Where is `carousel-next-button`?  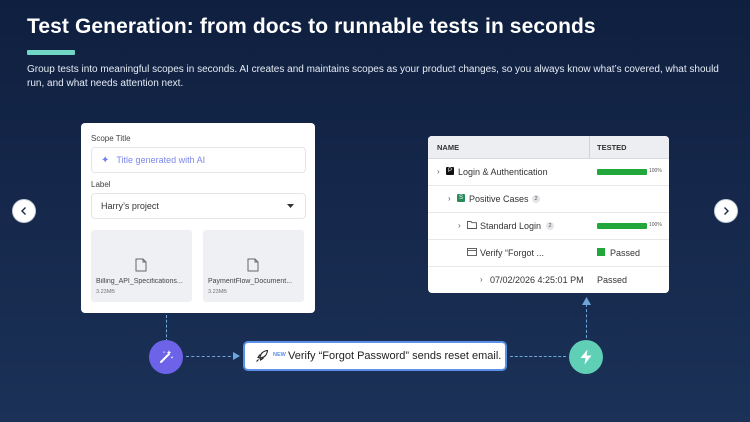
carousel-next-button is located at coordinates (726, 211).